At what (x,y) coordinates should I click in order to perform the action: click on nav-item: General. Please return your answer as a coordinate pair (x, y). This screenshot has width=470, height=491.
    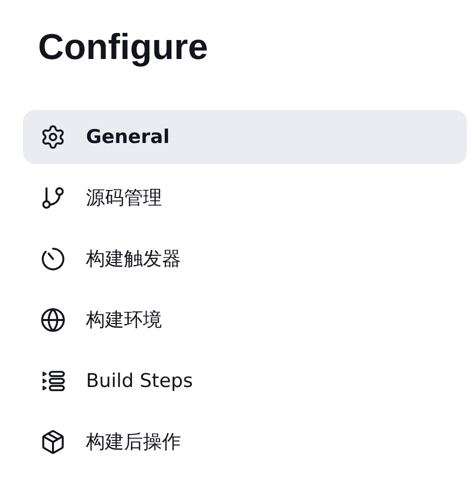
    Looking at the image, I should click on (245, 137).